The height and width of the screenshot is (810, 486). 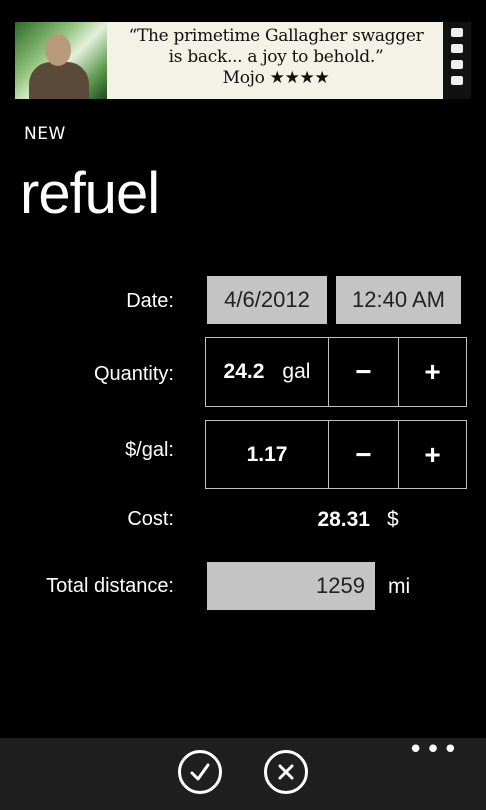 What do you see at coordinates (149, 450) in the screenshot?
I see `price-label: $/gal:` at bounding box center [149, 450].